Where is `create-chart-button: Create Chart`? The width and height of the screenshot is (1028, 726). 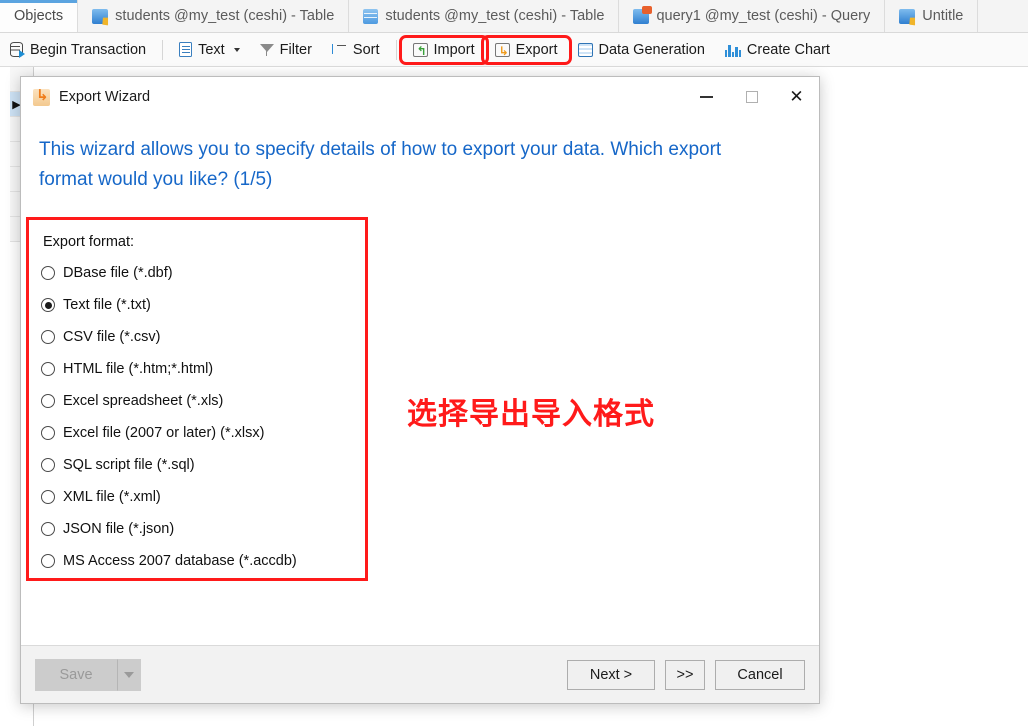 create-chart-button: Create Chart is located at coordinates (777, 50).